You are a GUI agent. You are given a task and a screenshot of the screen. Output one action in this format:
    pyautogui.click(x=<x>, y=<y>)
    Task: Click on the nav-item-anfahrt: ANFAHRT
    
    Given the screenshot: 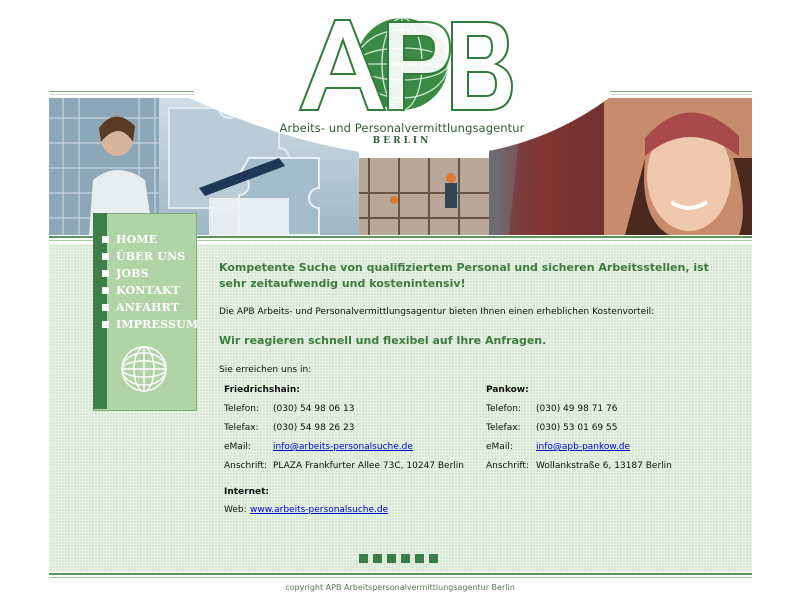 What is the action you would take?
    pyautogui.click(x=152, y=307)
    